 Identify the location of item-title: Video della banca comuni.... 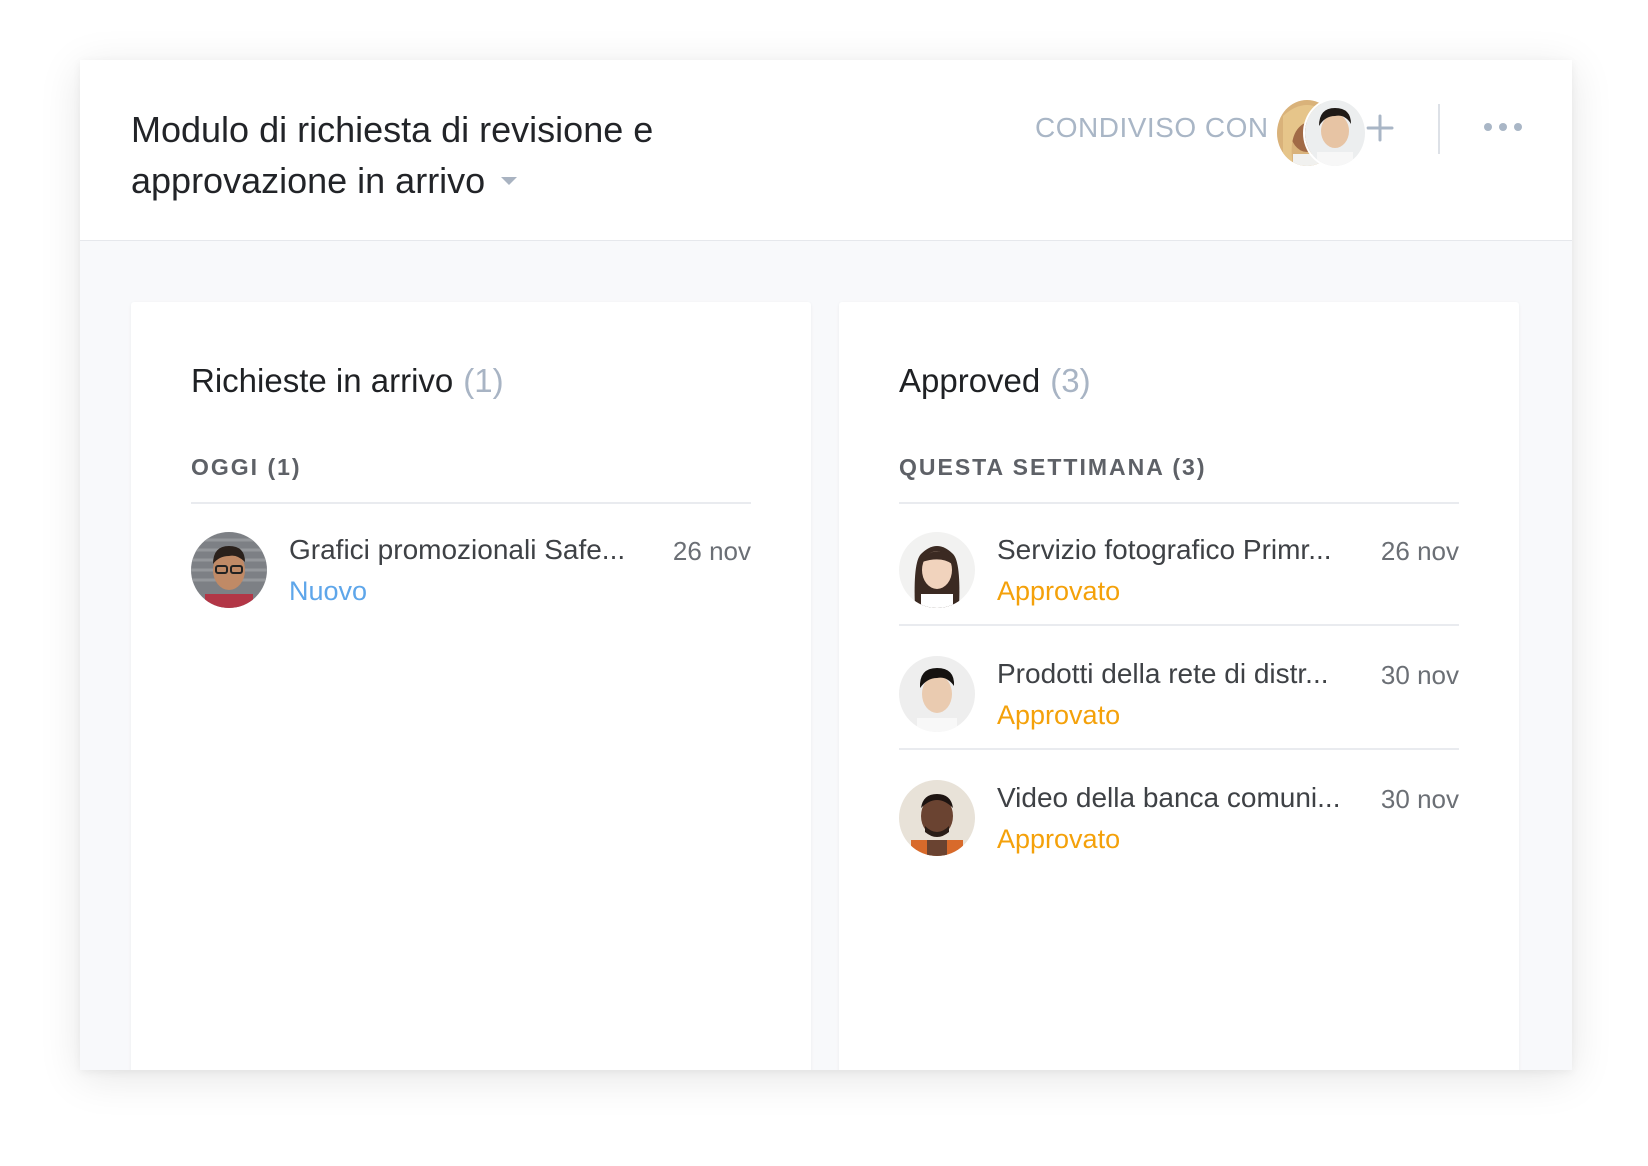
(1169, 797).